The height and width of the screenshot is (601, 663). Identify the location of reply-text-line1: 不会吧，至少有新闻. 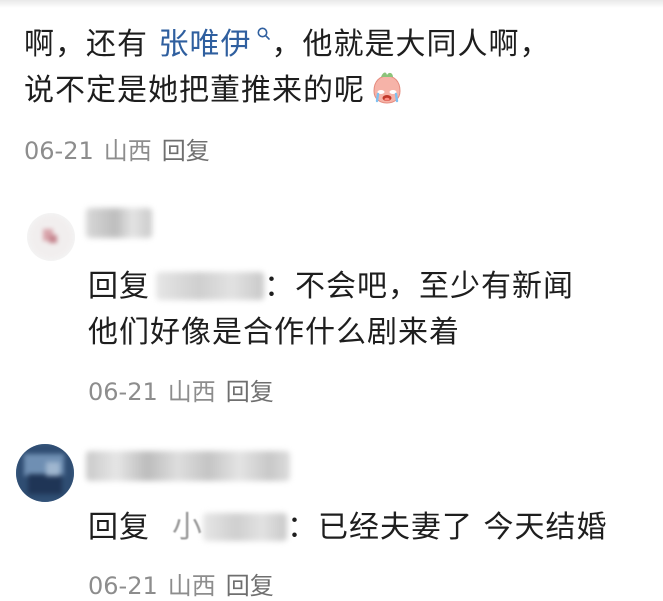
(434, 286).